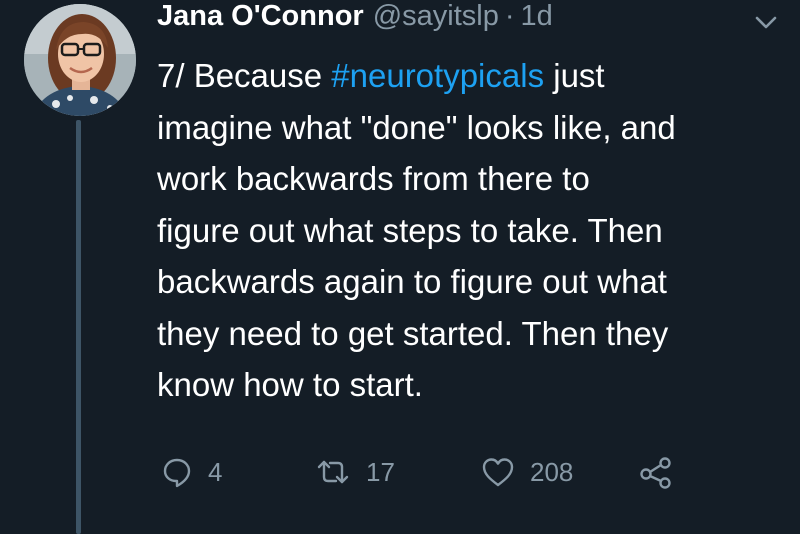  What do you see at coordinates (215, 471) in the screenshot?
I see `reply-count: 4` at bounding box center [215, 471].